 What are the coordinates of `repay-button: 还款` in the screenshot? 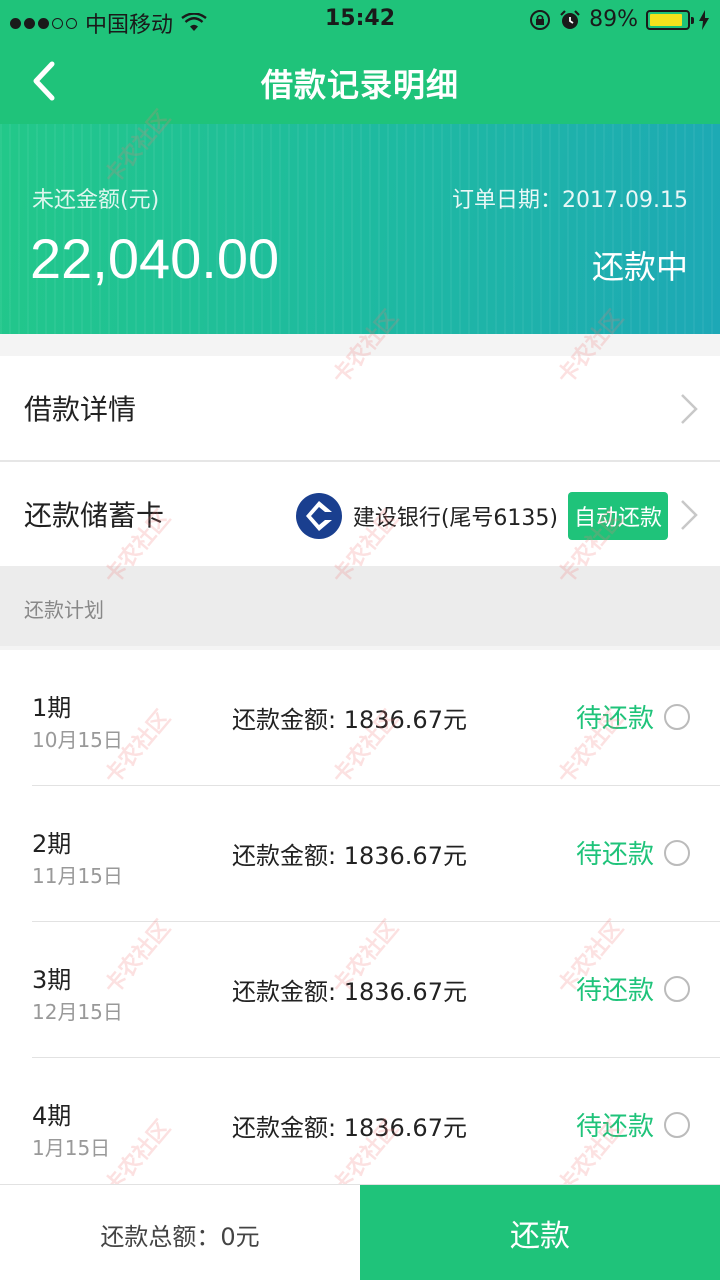 It's located at (540, 1232).